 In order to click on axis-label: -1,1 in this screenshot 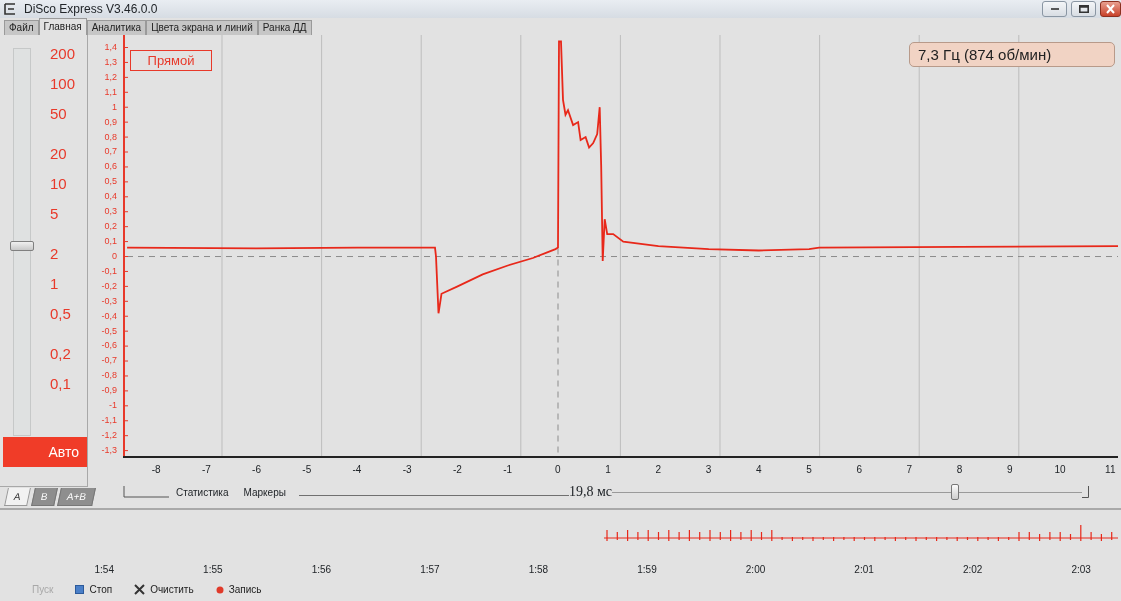, I will do `click(109, 421)`.